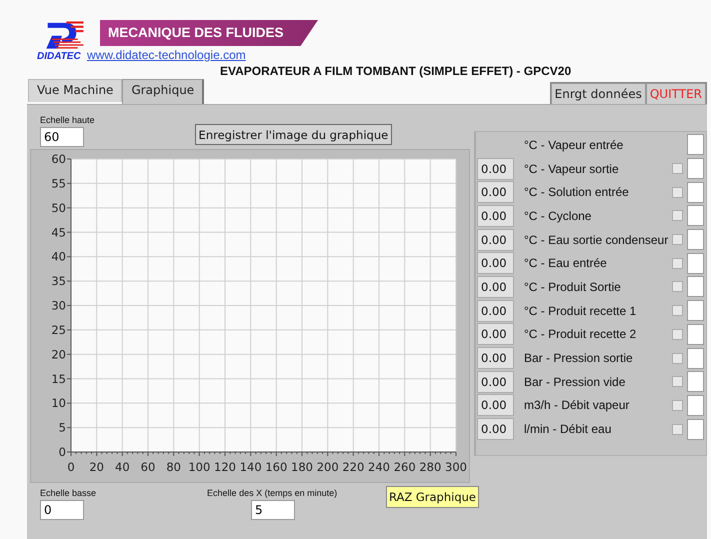 The width and height of the screenshot is (711, 539). What do you see at coordinates (379, 467) in the screenshot?
I see `tick-label: 240` at bounding box center [379, 467].